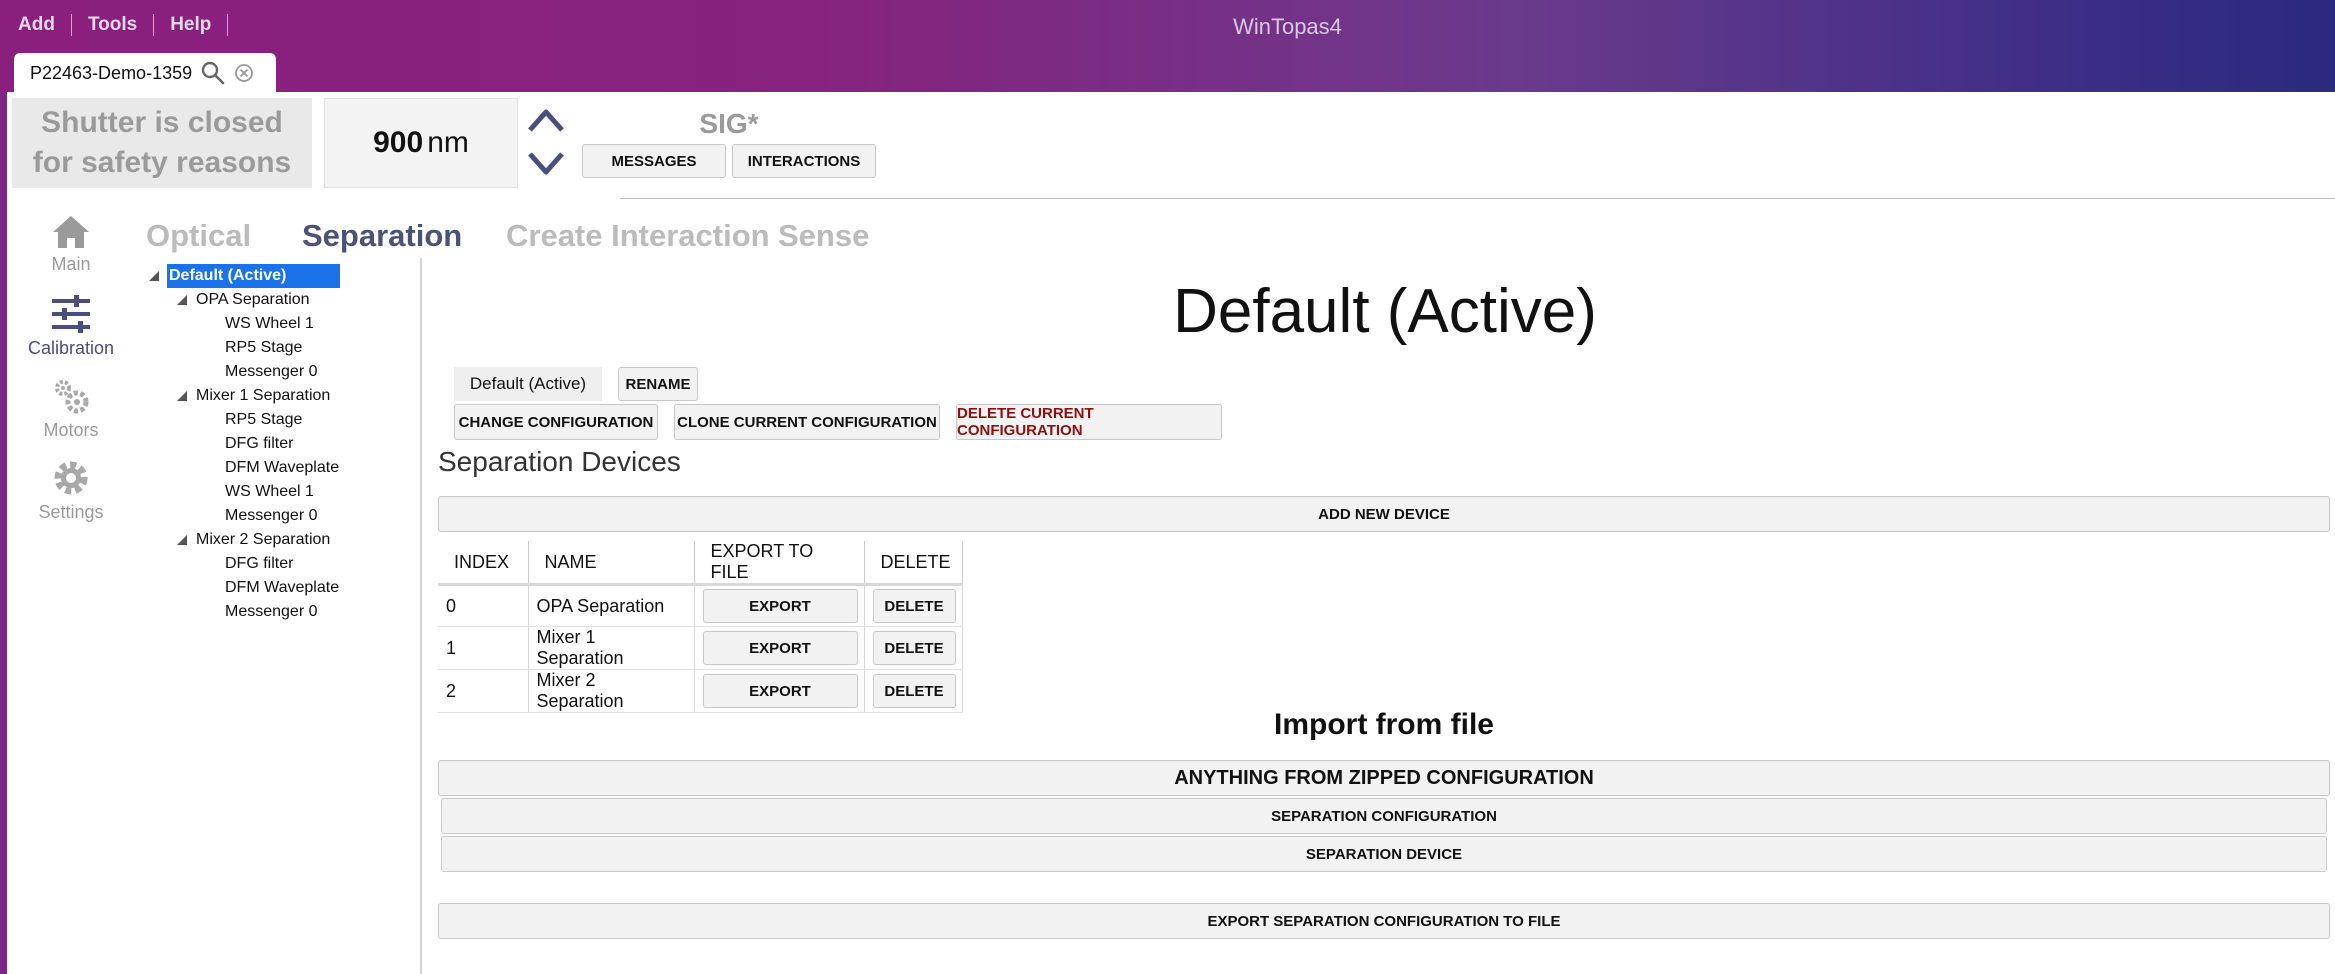 The height and width of the screenshot is (974, 2335). I want to click on export-separation-configuration-button: EXPORT SEPARATION CONFIGURATION TO FILE, so click(1384, 921).